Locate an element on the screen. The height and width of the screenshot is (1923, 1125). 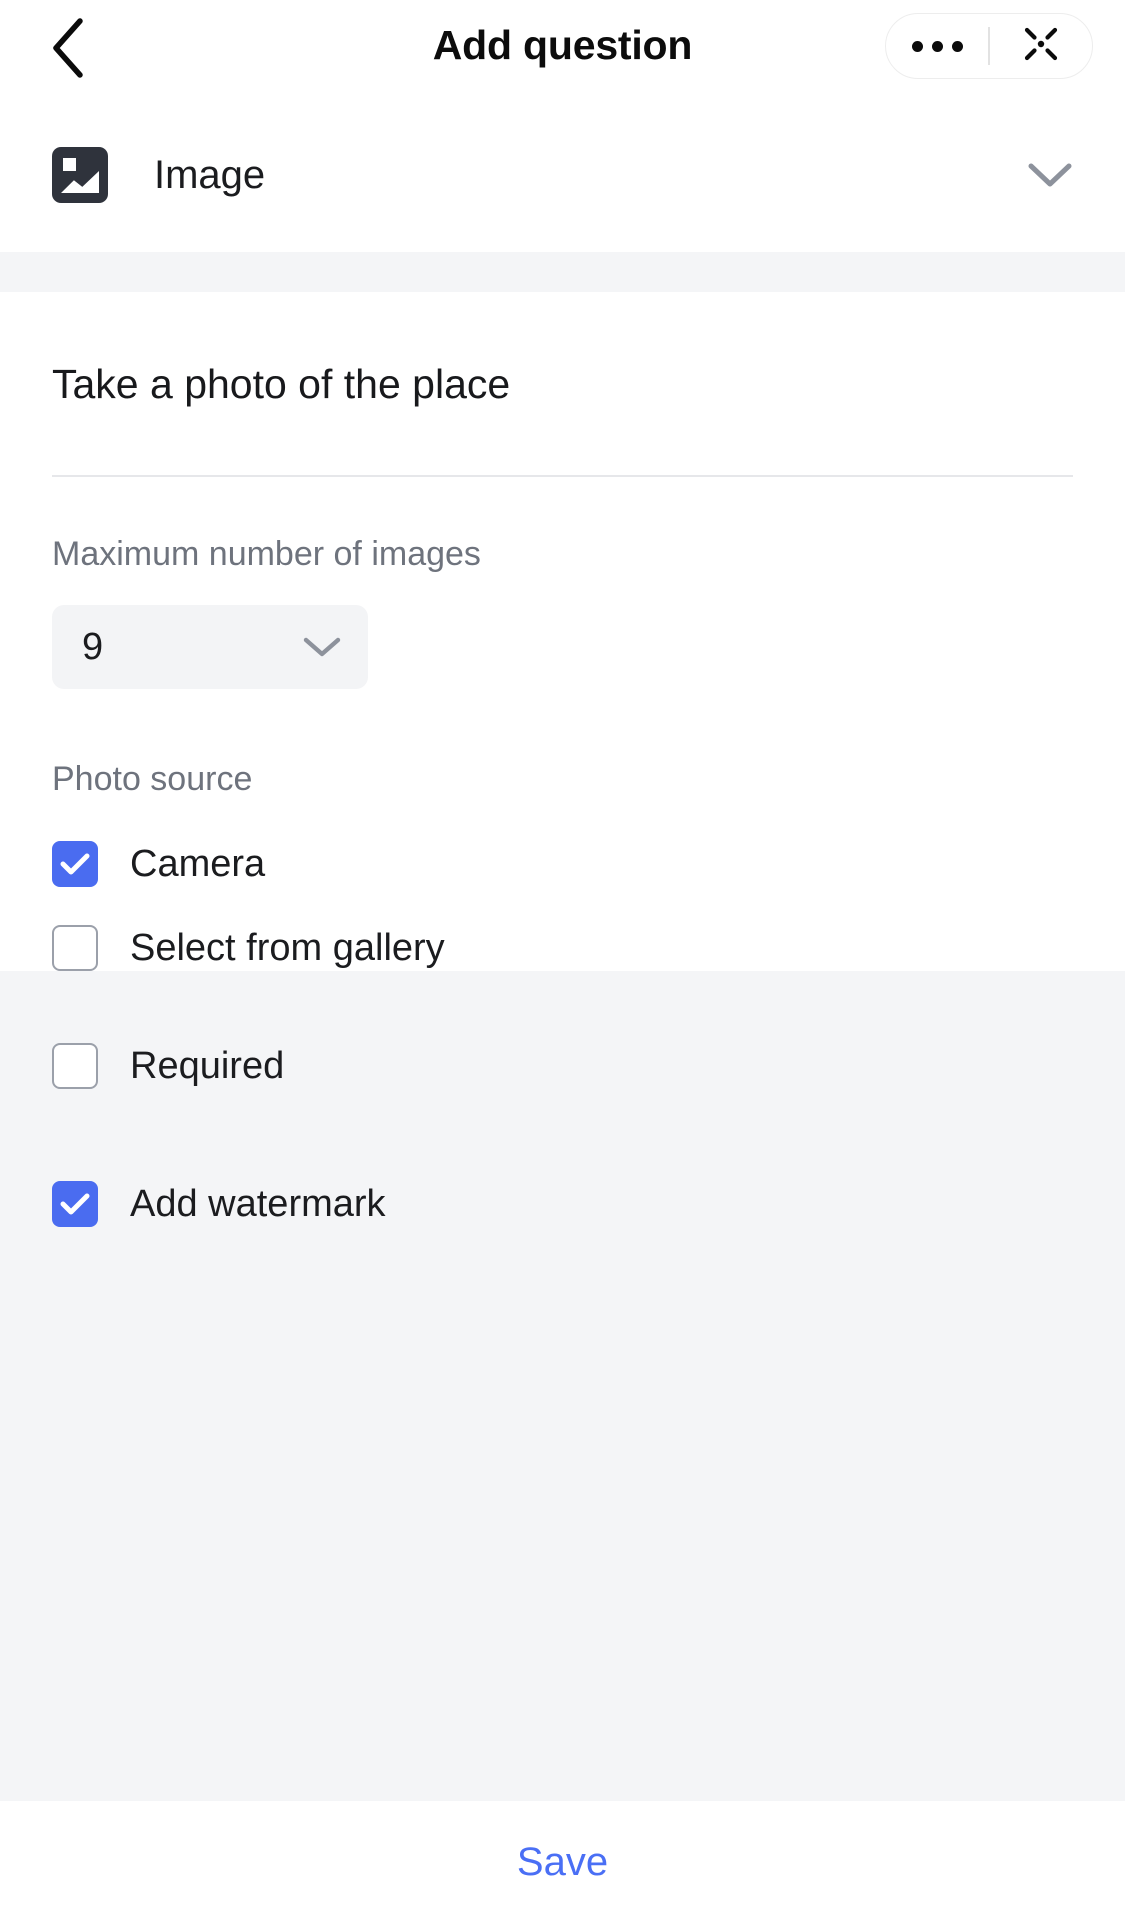
section-spacer is located at coordinates (562, 272).